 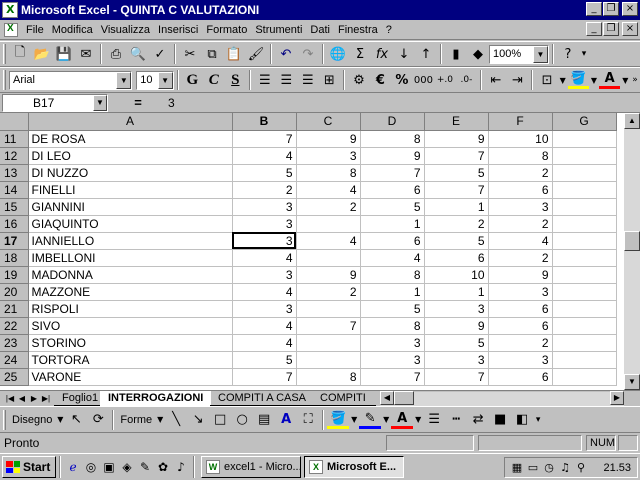 I want to click on hyperlink-icon: 🌐, so click(x=338, y=54).